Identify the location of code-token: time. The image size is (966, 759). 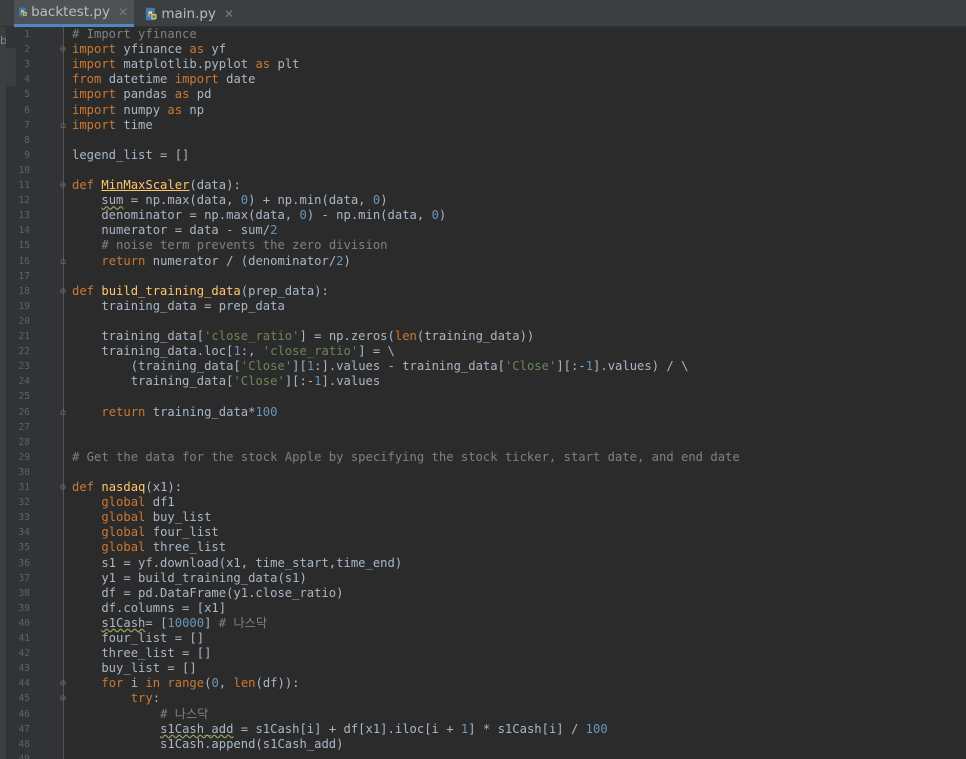
(134, 124).